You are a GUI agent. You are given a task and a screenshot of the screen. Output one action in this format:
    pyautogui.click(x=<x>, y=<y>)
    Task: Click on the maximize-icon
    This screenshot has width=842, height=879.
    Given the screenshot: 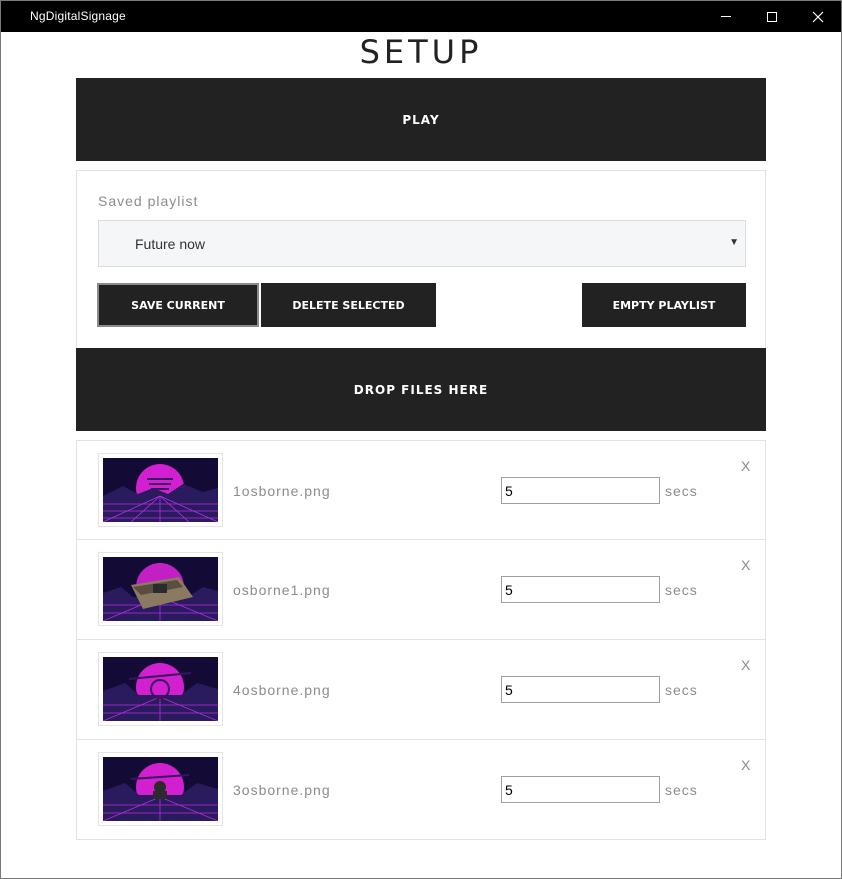 What is the action you would take?
    pyautogui.click(x=772, y=16)
    